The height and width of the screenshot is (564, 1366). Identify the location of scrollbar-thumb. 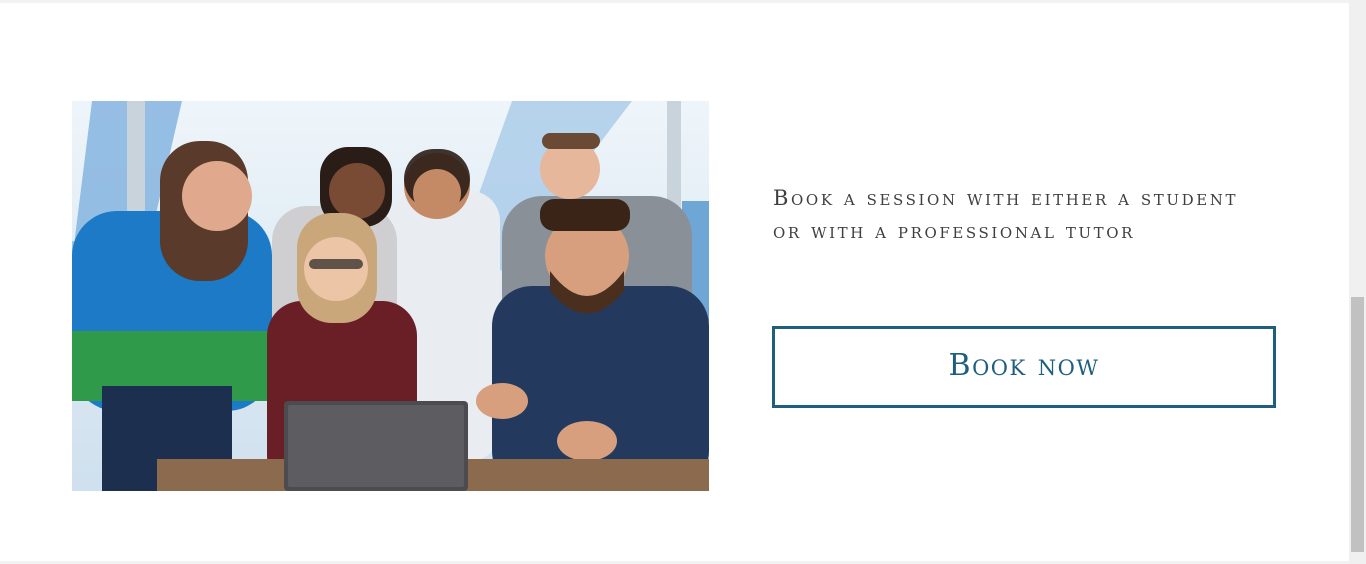
(1357, 424).